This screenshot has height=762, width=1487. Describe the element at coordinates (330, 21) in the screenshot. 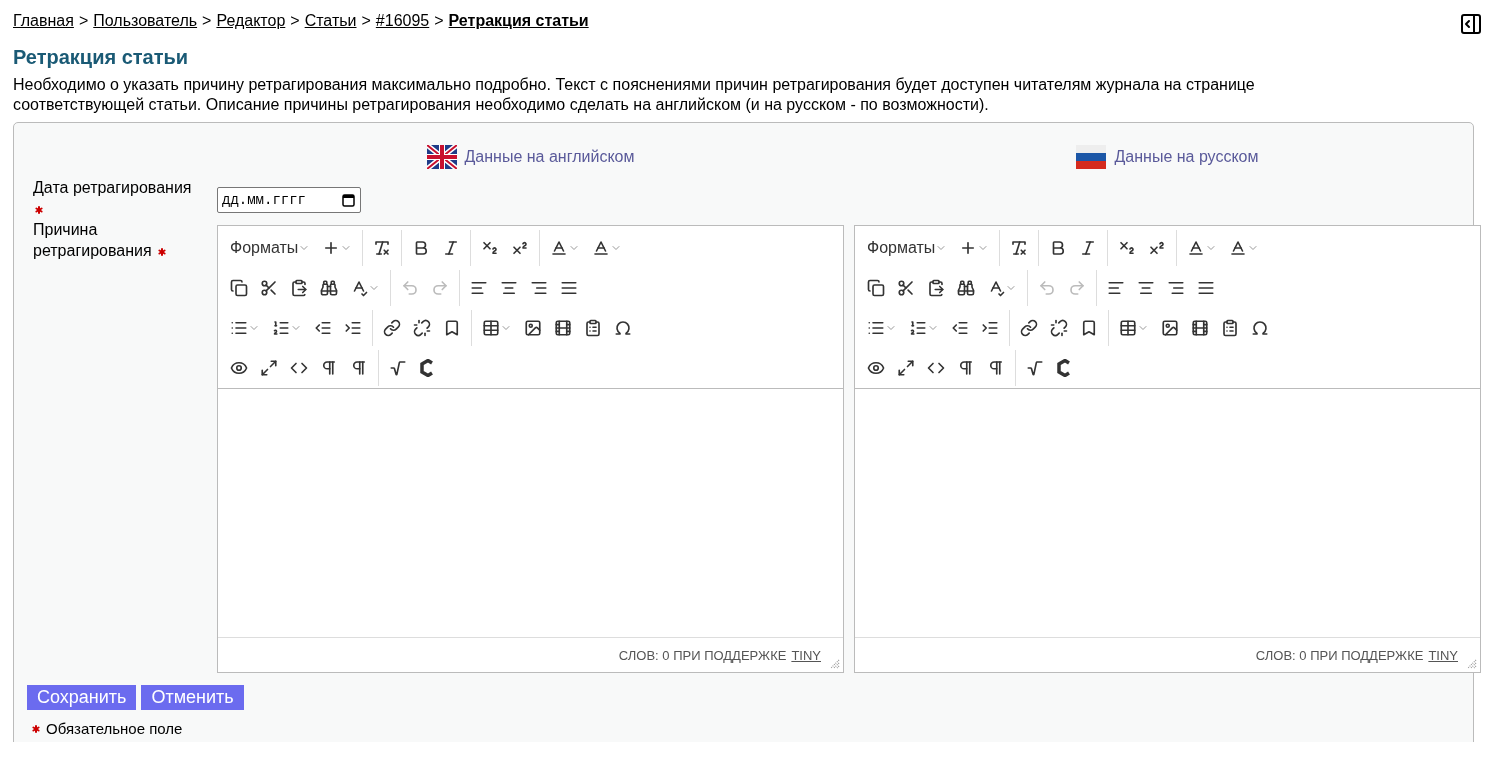

I see `breadcrumb-link: Статьи` at that location.